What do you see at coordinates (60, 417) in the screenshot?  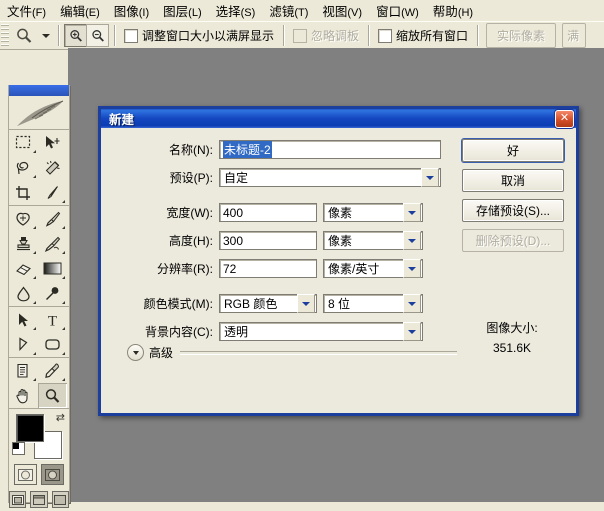 I see `swap-colors-icon: ⇄` at bounding box center [60, 417].